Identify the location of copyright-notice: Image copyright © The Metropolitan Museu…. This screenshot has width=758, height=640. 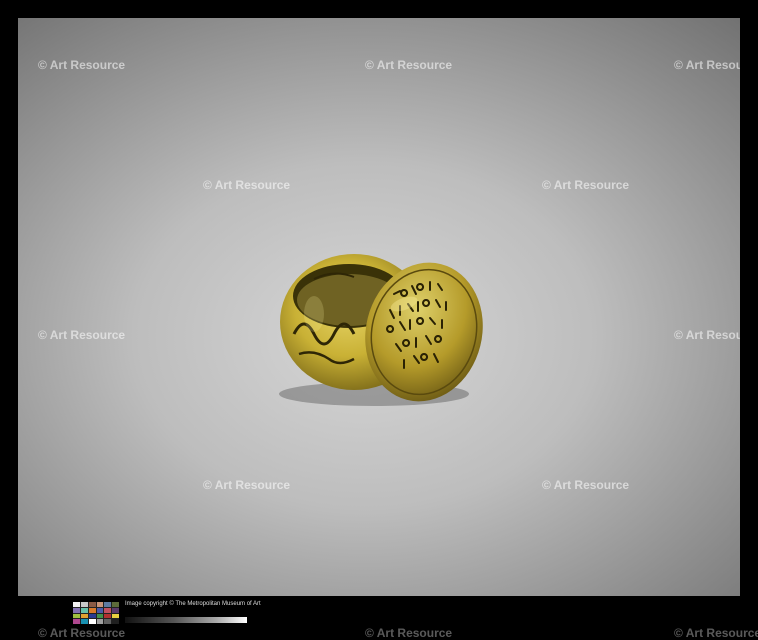
(193, 604).